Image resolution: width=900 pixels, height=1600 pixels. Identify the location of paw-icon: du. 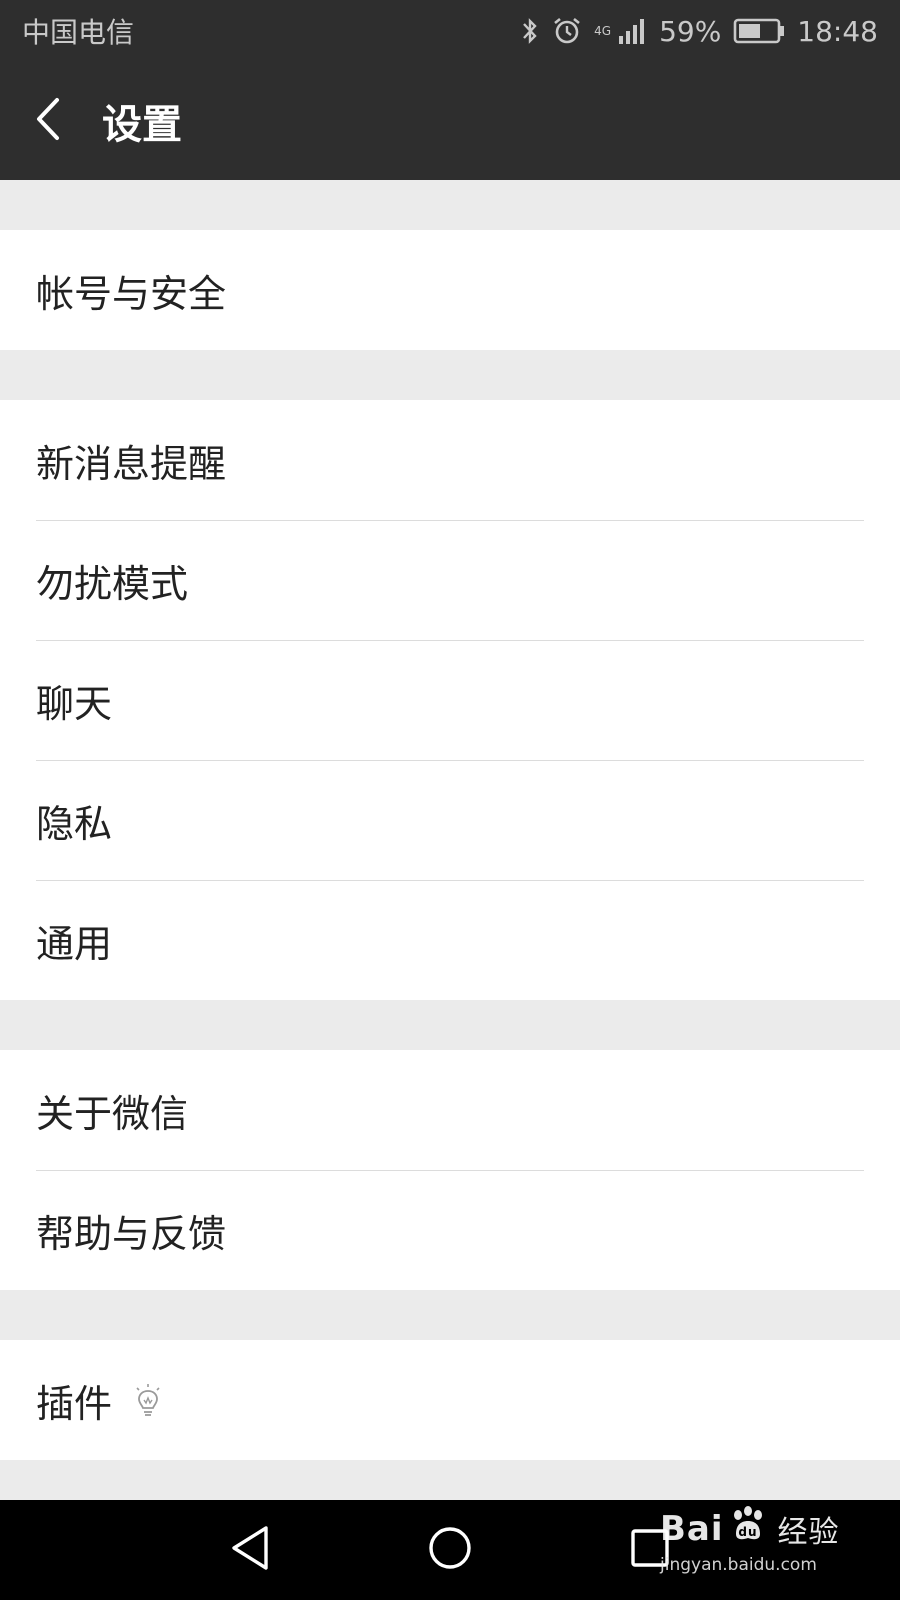
(748, 1528).